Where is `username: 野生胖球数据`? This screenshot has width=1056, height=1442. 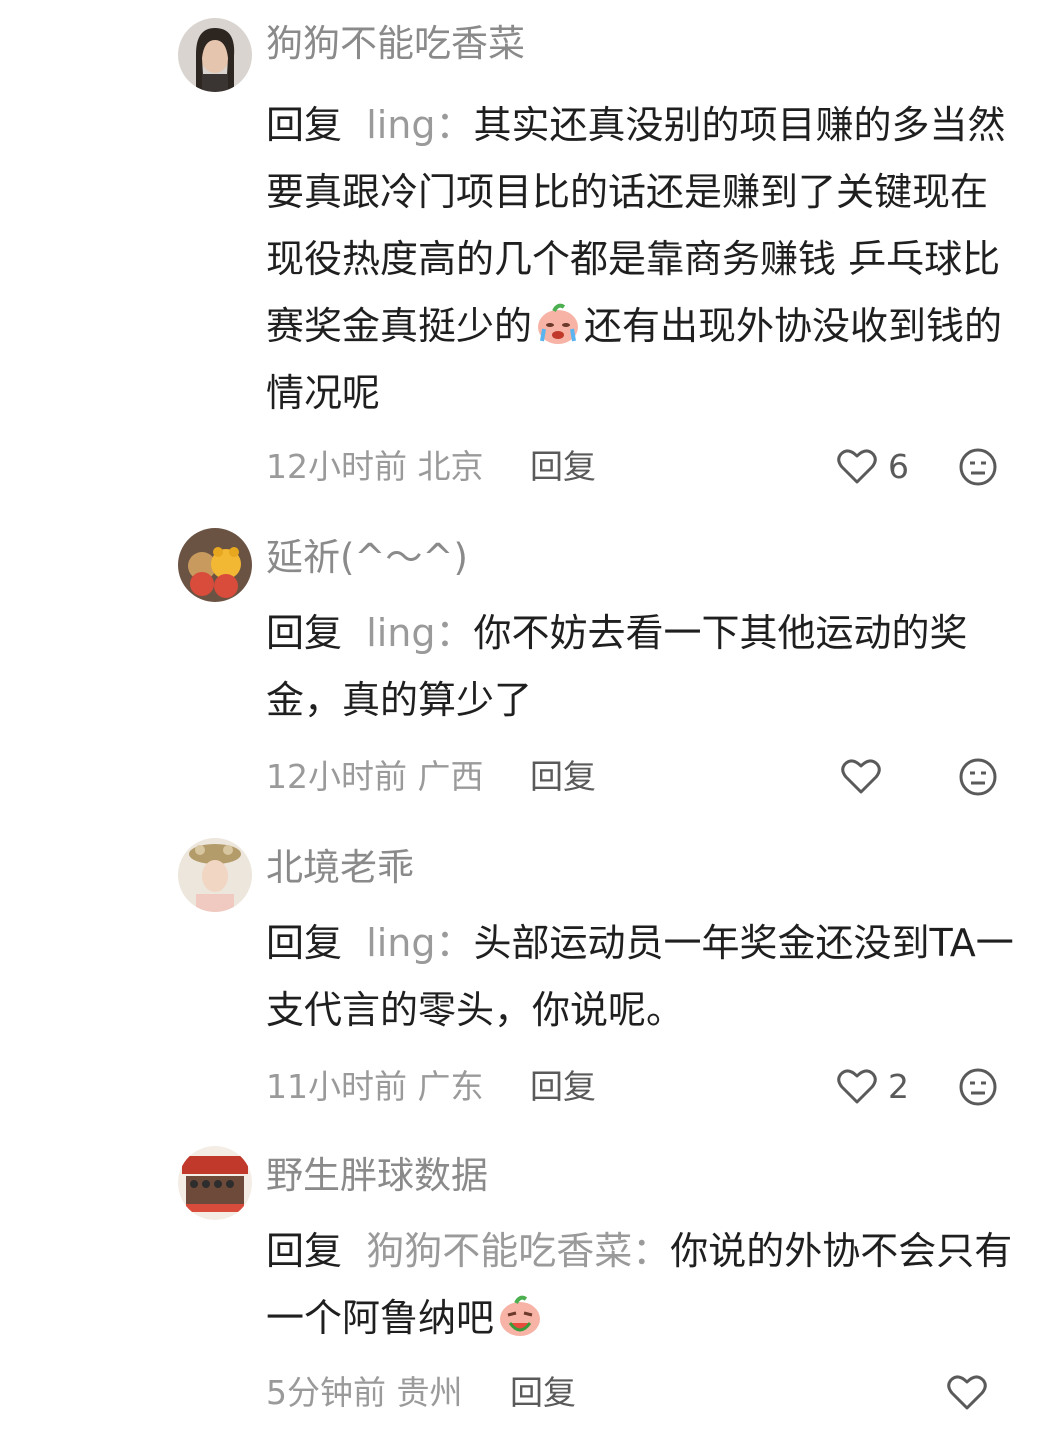
username: 野生胖球数据 is located at coordinates (377, 1176).